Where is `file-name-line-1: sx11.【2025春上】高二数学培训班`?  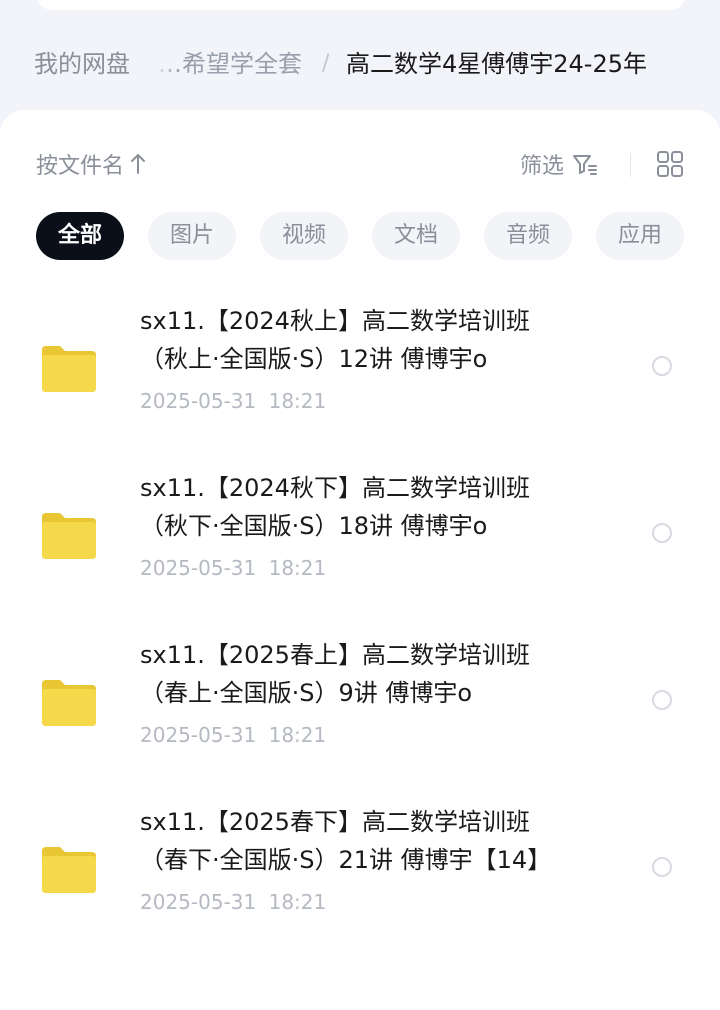
file-name-line-1: sx11.【2025春上】高二数学培训班 is located at coordinates (335, 655).